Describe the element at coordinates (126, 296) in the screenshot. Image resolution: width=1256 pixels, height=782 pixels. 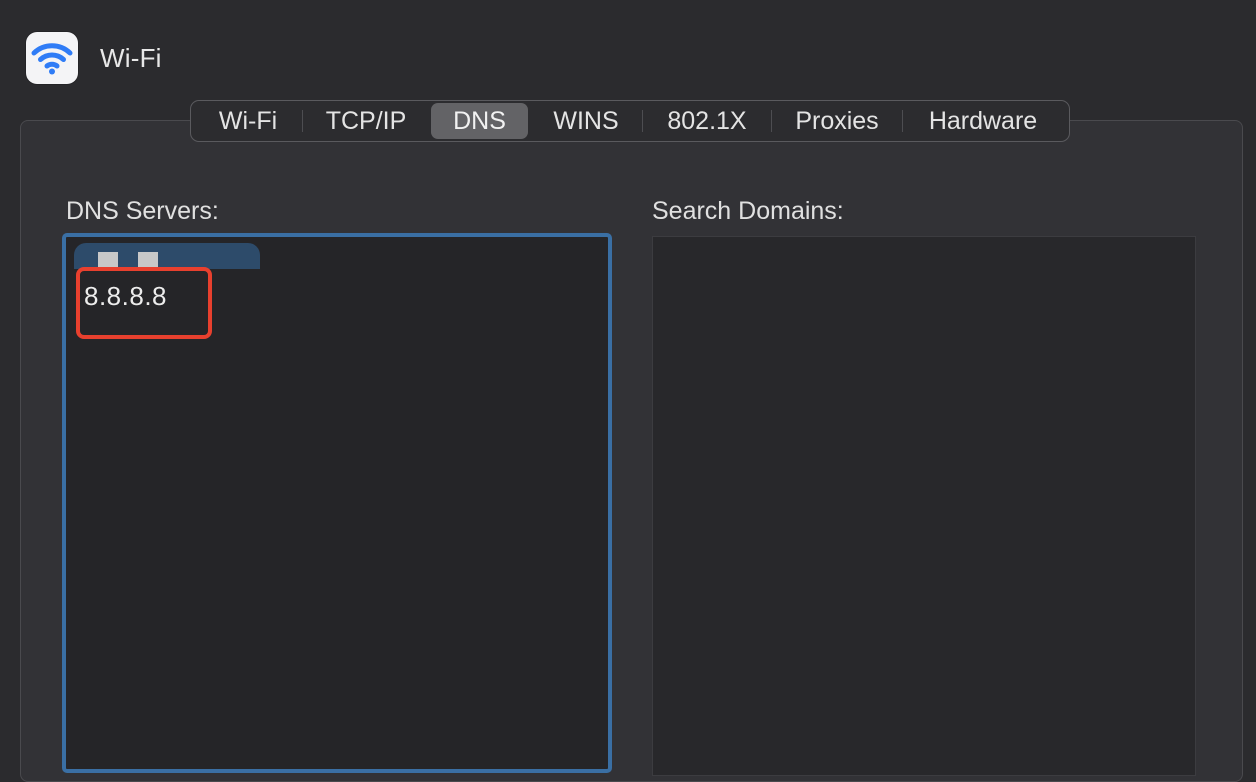
I see `dns-server-address: 8.8.8.8` at that location.